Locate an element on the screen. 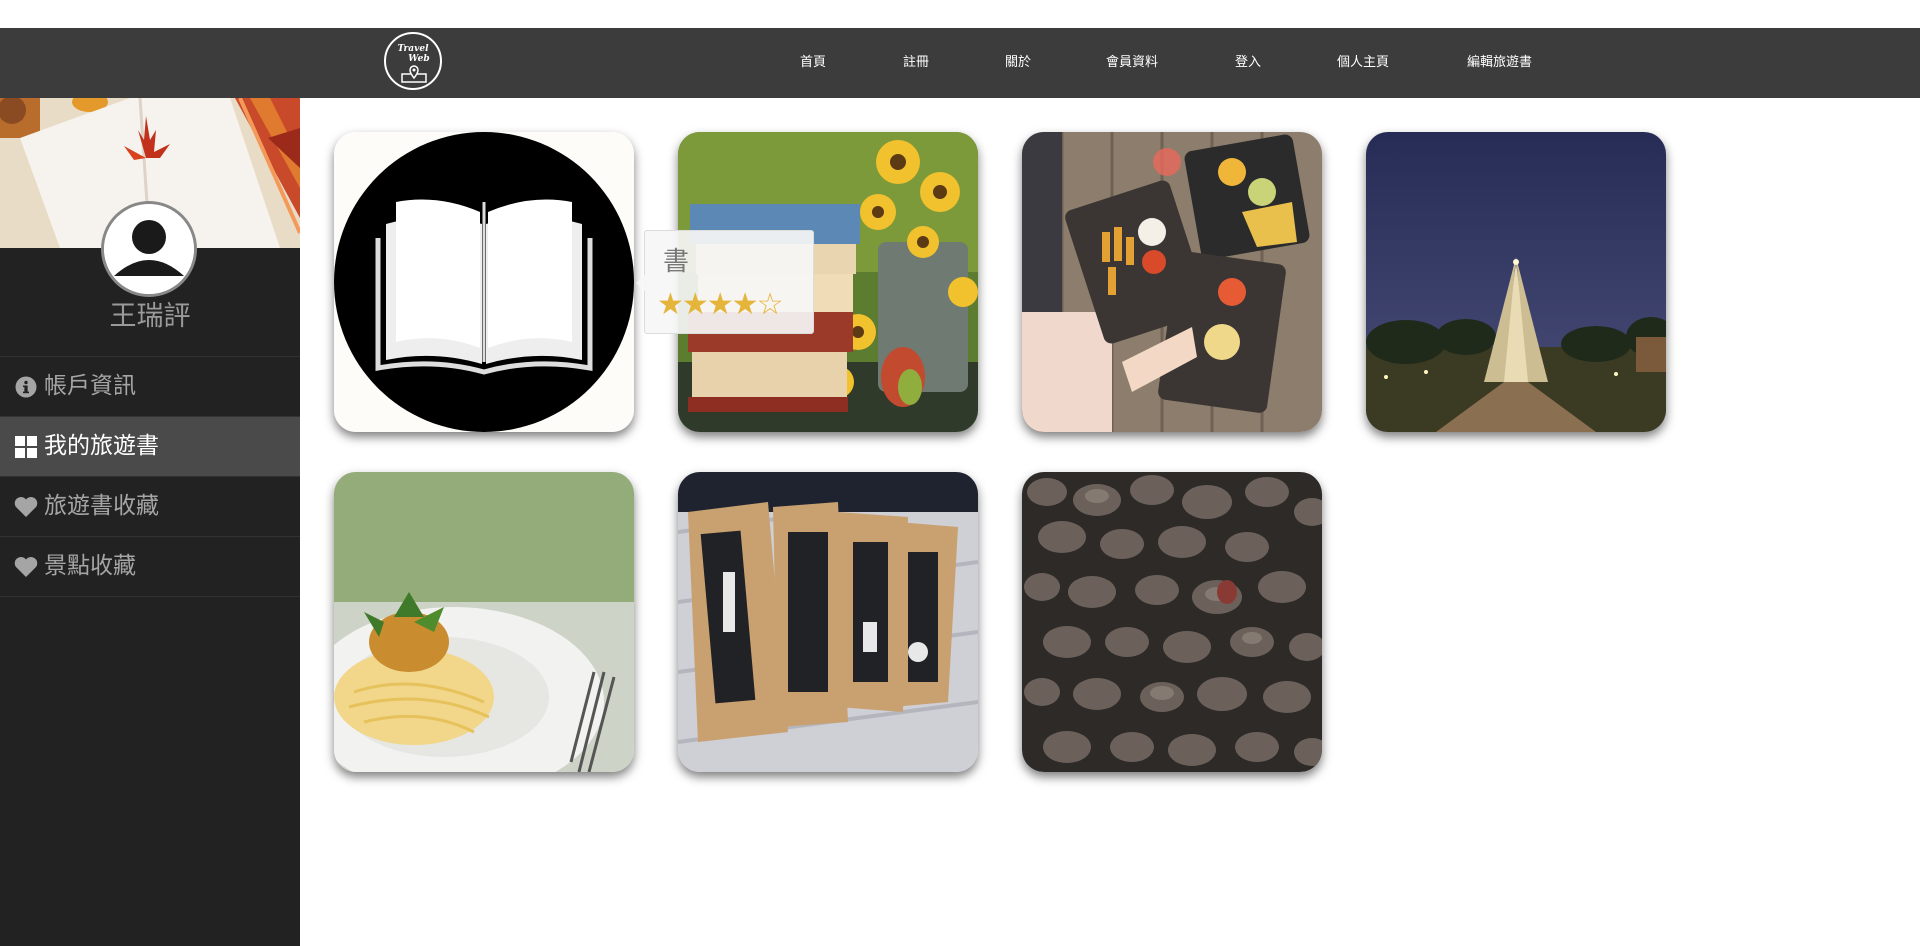  open-book-icon is located at coordinates (484, 282).